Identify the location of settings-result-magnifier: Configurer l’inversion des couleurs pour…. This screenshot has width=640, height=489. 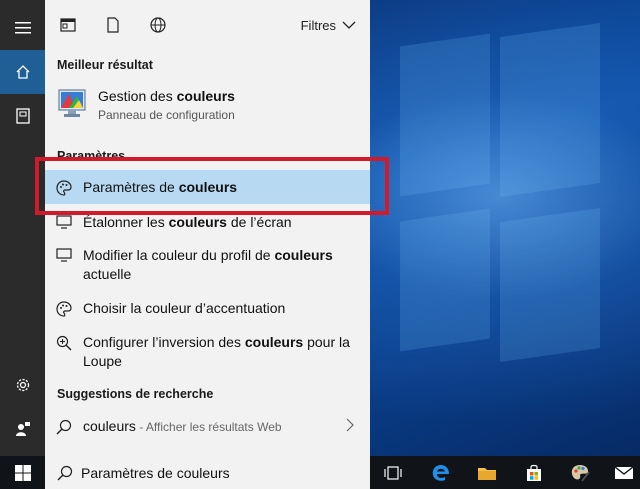
(207, 352).